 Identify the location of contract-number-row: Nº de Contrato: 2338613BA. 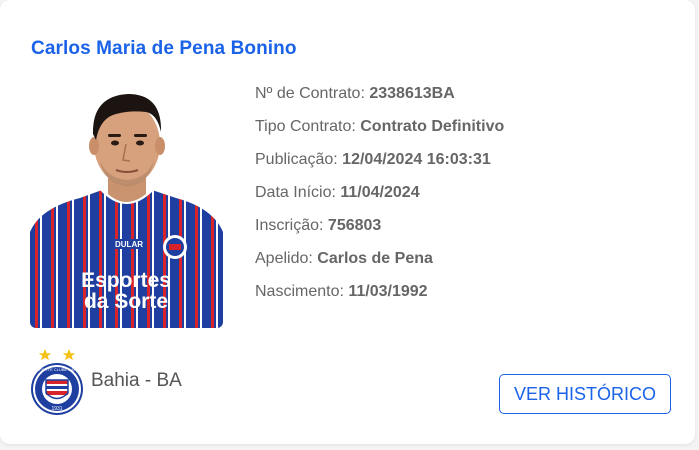
(379, 100).